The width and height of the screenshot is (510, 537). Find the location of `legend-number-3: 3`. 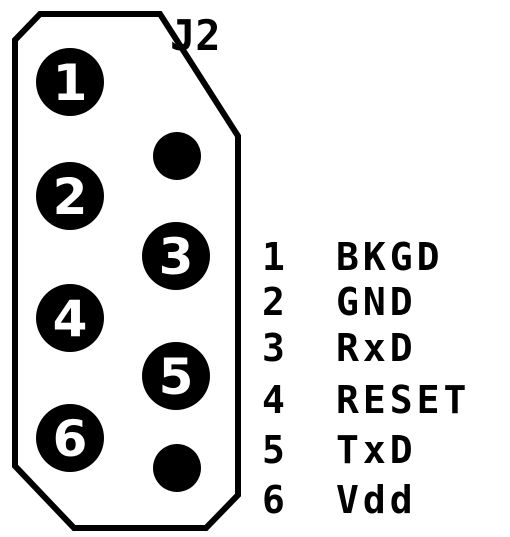

legend-number-3: 3 is located at coordinates (273, 348).